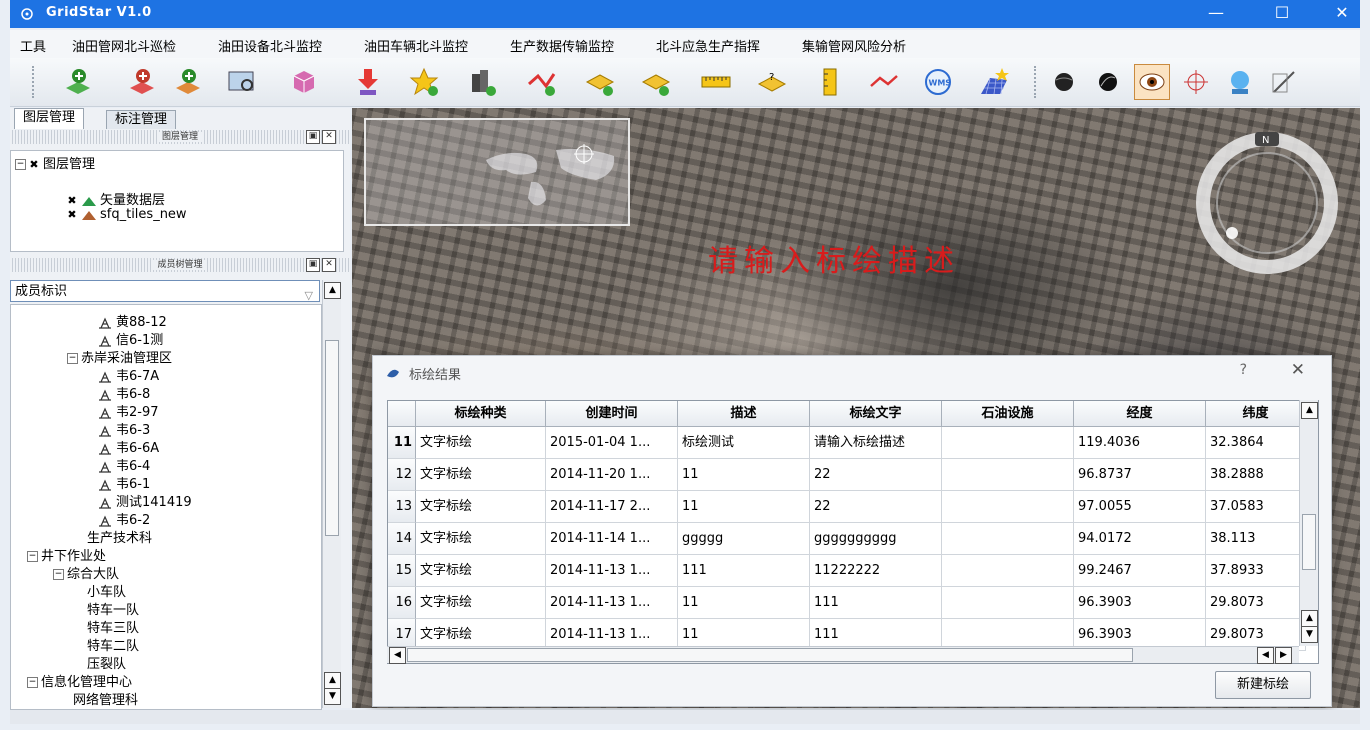 The image size is (1370, 730). I want to click on table-hscrollbar: ◀ ◀ ▶, so click(843, 655).